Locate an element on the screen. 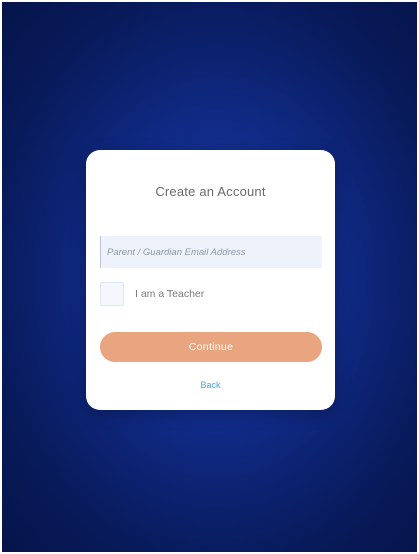  back-link: Back is located at coordinates (210, 385).